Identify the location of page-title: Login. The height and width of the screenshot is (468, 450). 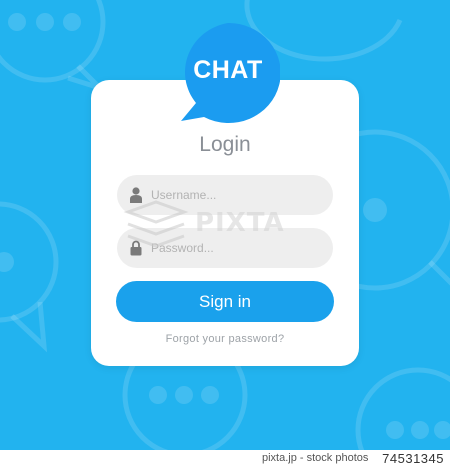
(225, 144).